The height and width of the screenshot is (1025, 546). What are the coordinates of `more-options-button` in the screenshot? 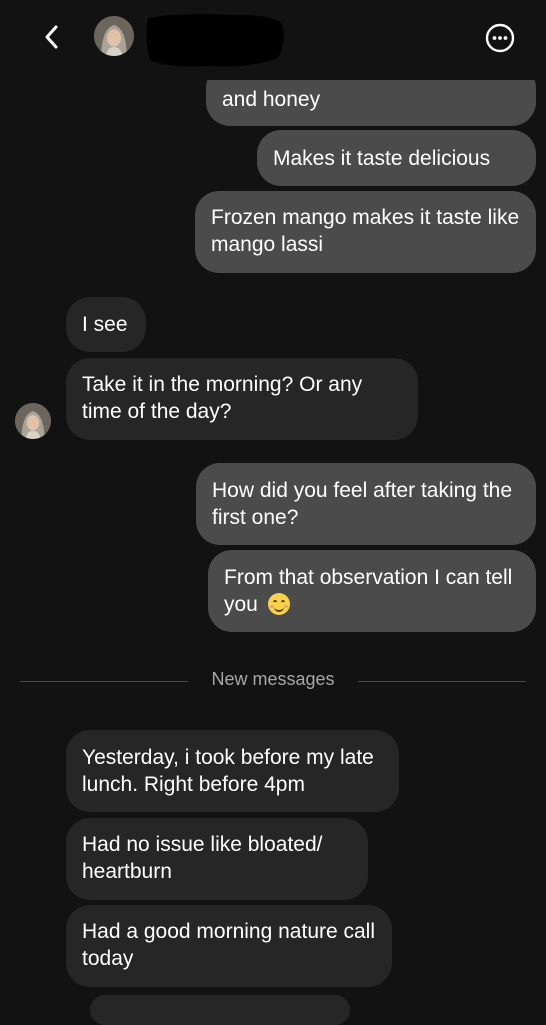 It's located at (500, 38).